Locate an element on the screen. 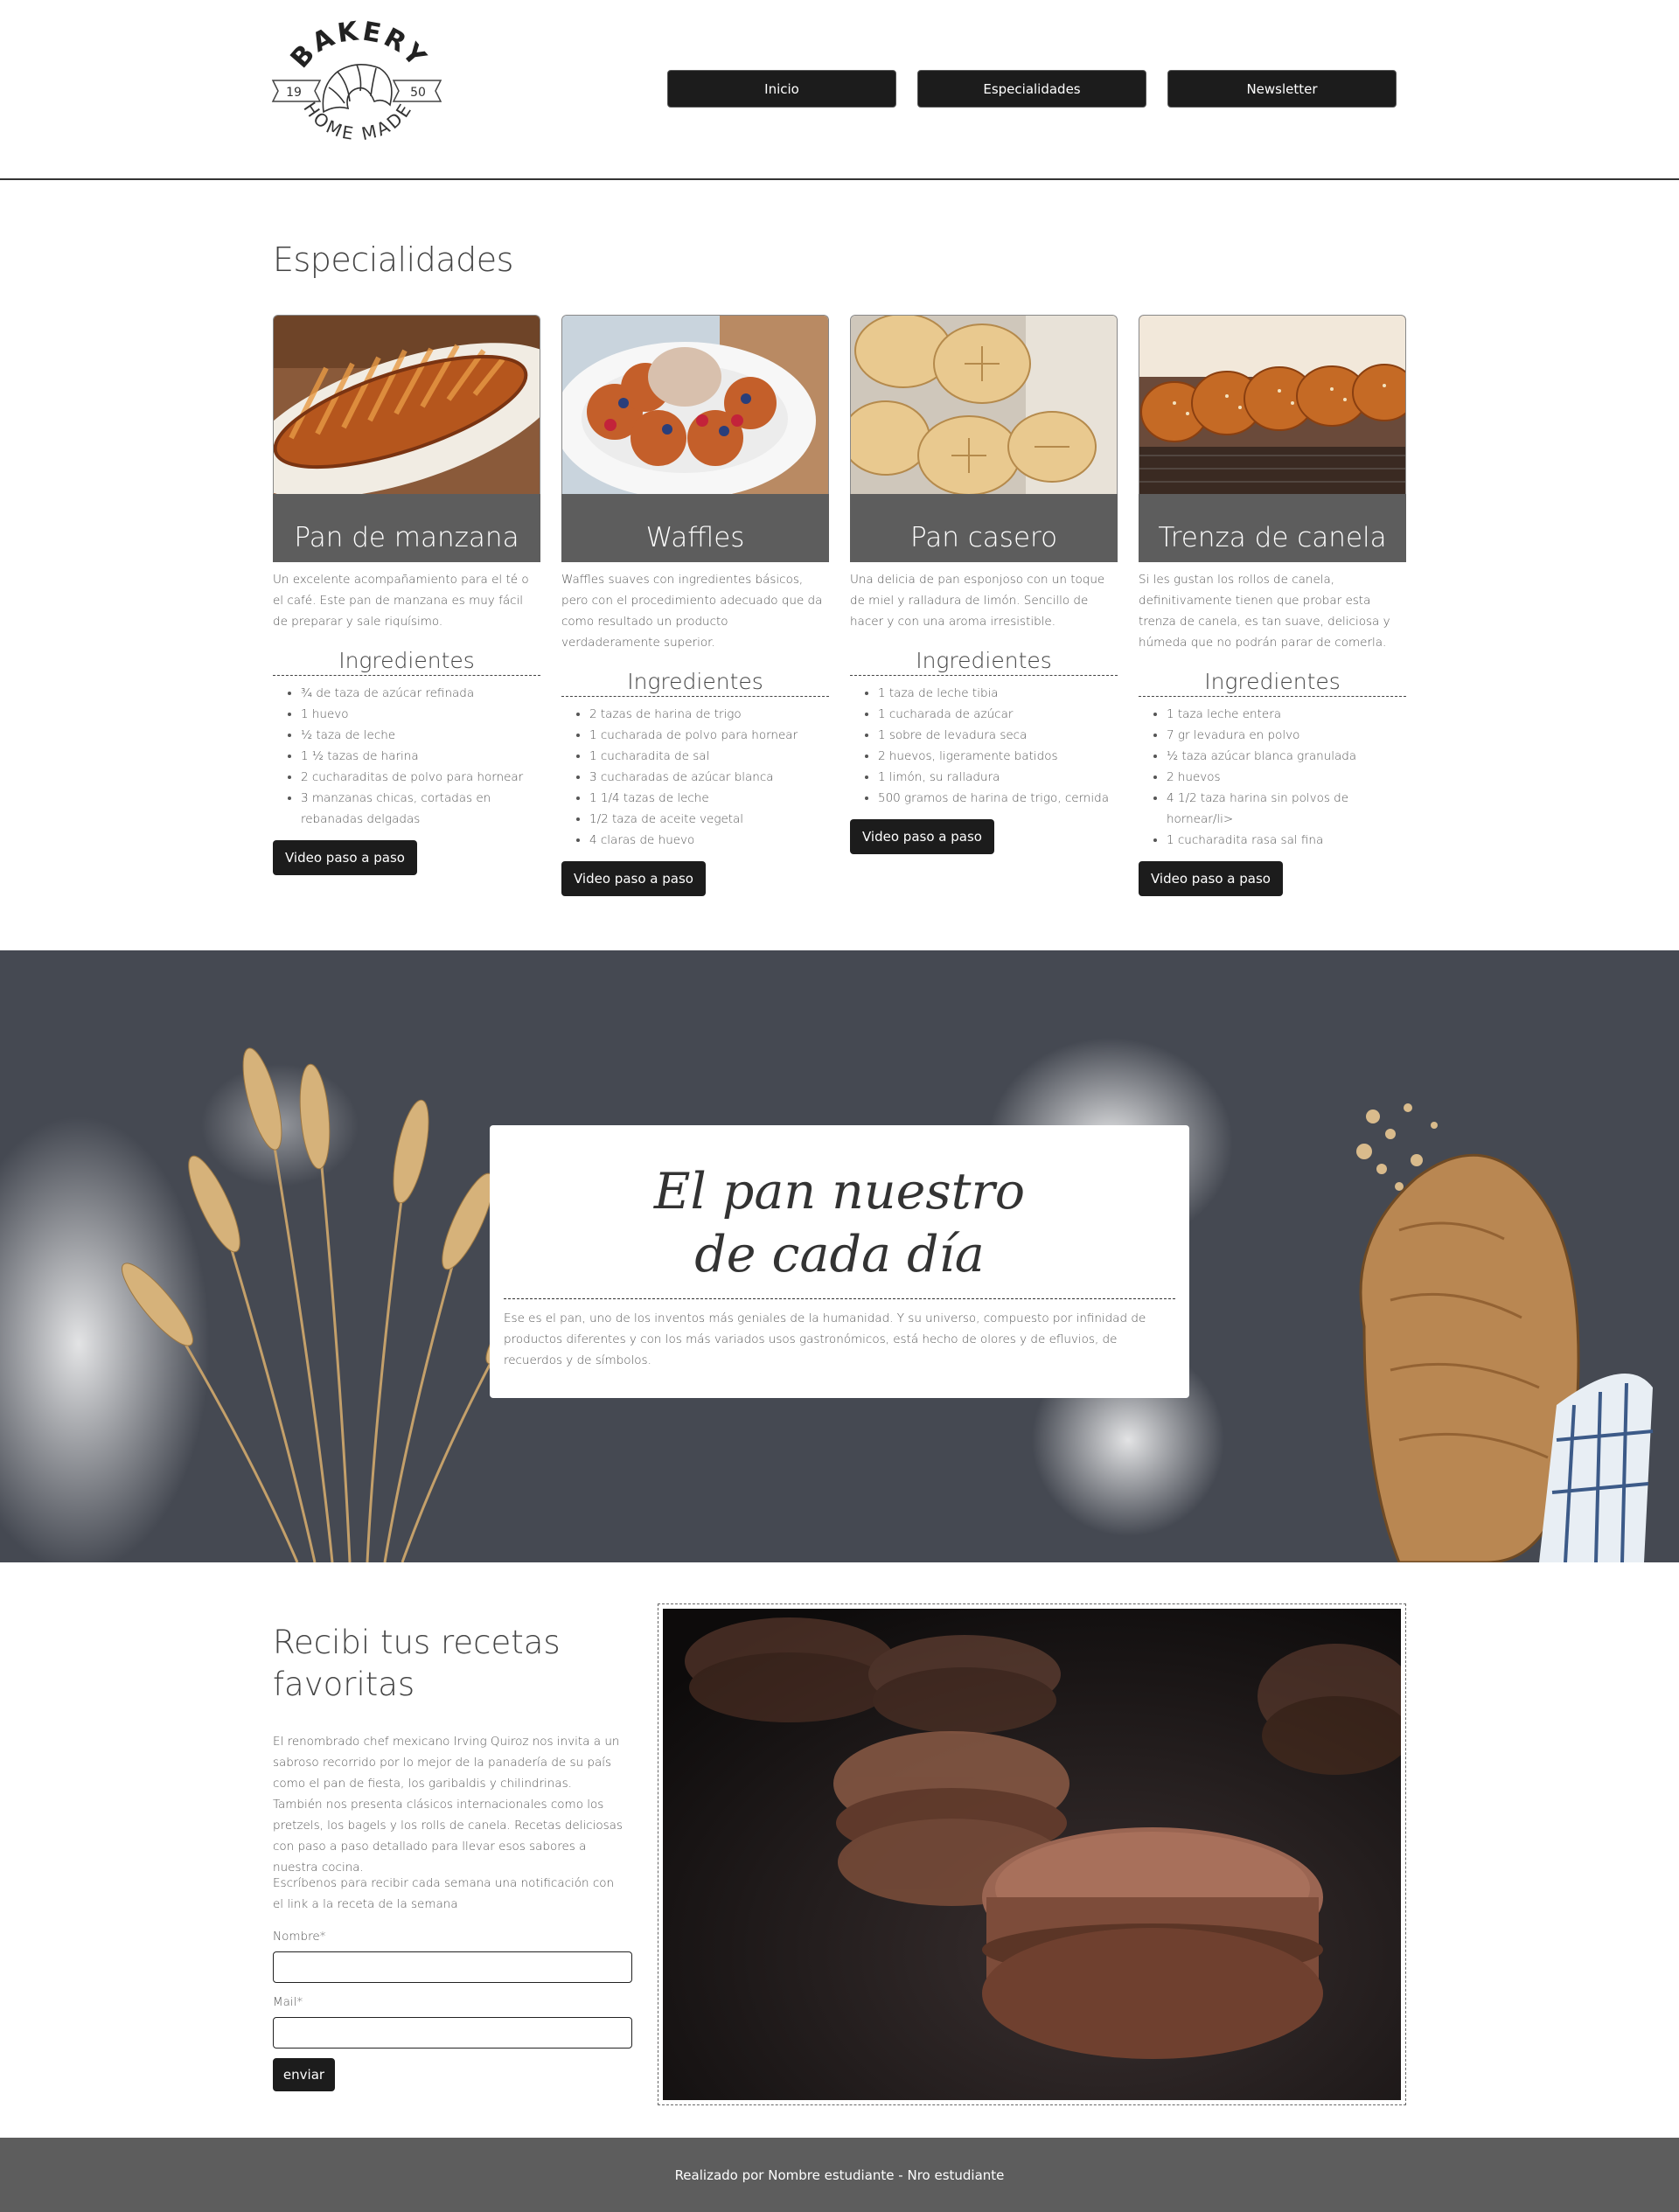 Image resolution: width=1679 pixels, height=2212 pixels. list-item: 2 cucharaditas de polvo para hornear is located at coordinates (421, 777).